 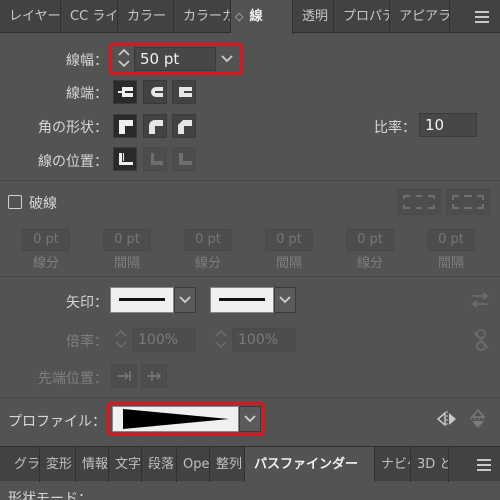 What do you see at coordinates (184, 126) in the screenshot?
I see `bevel-join-button` at bounding box center [184, 126].